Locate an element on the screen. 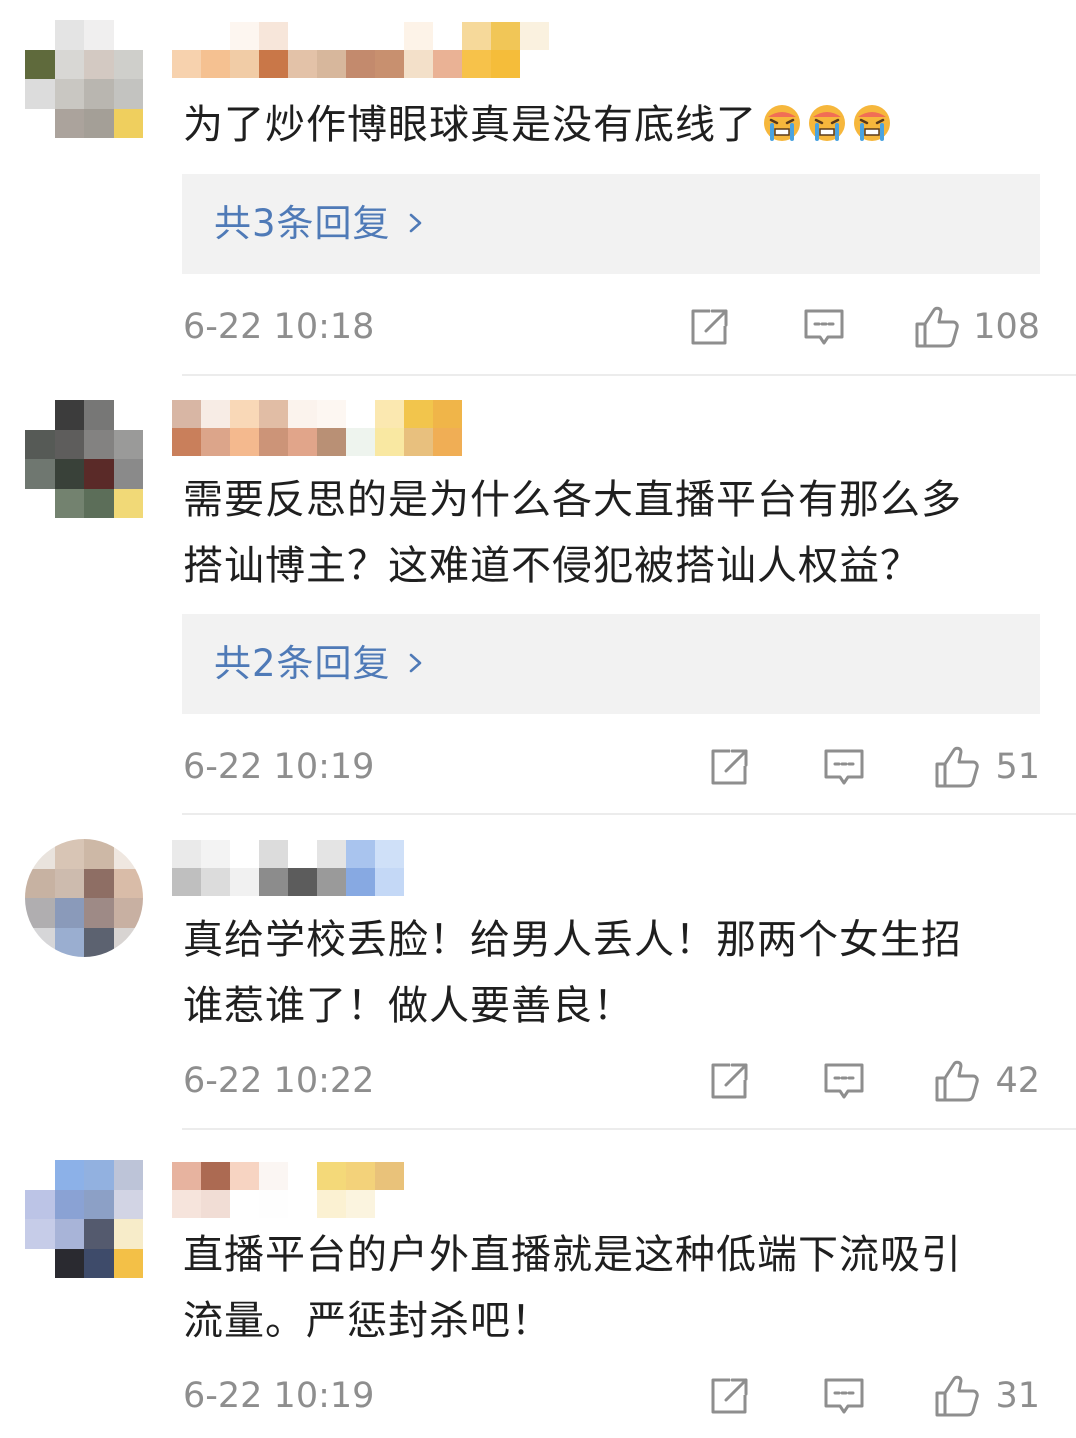 This screenshot has width=1076, height=1438. comment-footer: 6-22 10:22 42 is located at coordinates (611, 1081).